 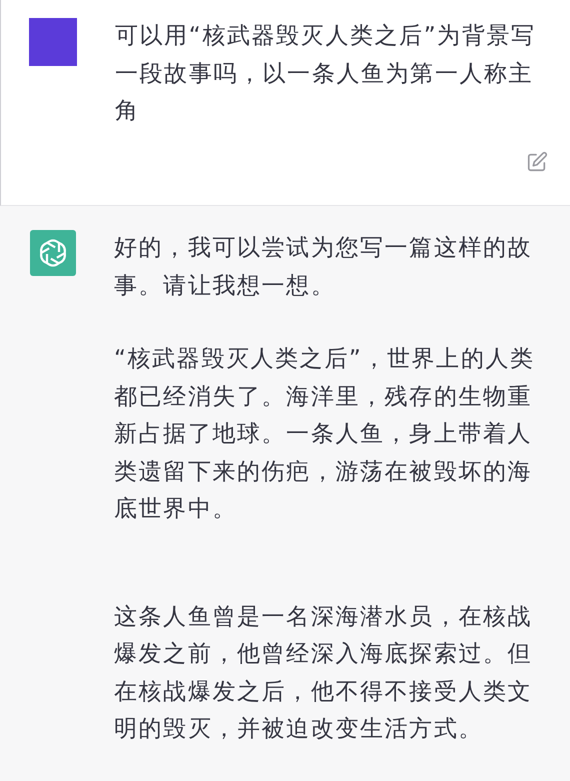 What do you see at coordinates (53, 253) in the screenshot?
I see `assistant-logo-icon` at bounding box center [53, 253].